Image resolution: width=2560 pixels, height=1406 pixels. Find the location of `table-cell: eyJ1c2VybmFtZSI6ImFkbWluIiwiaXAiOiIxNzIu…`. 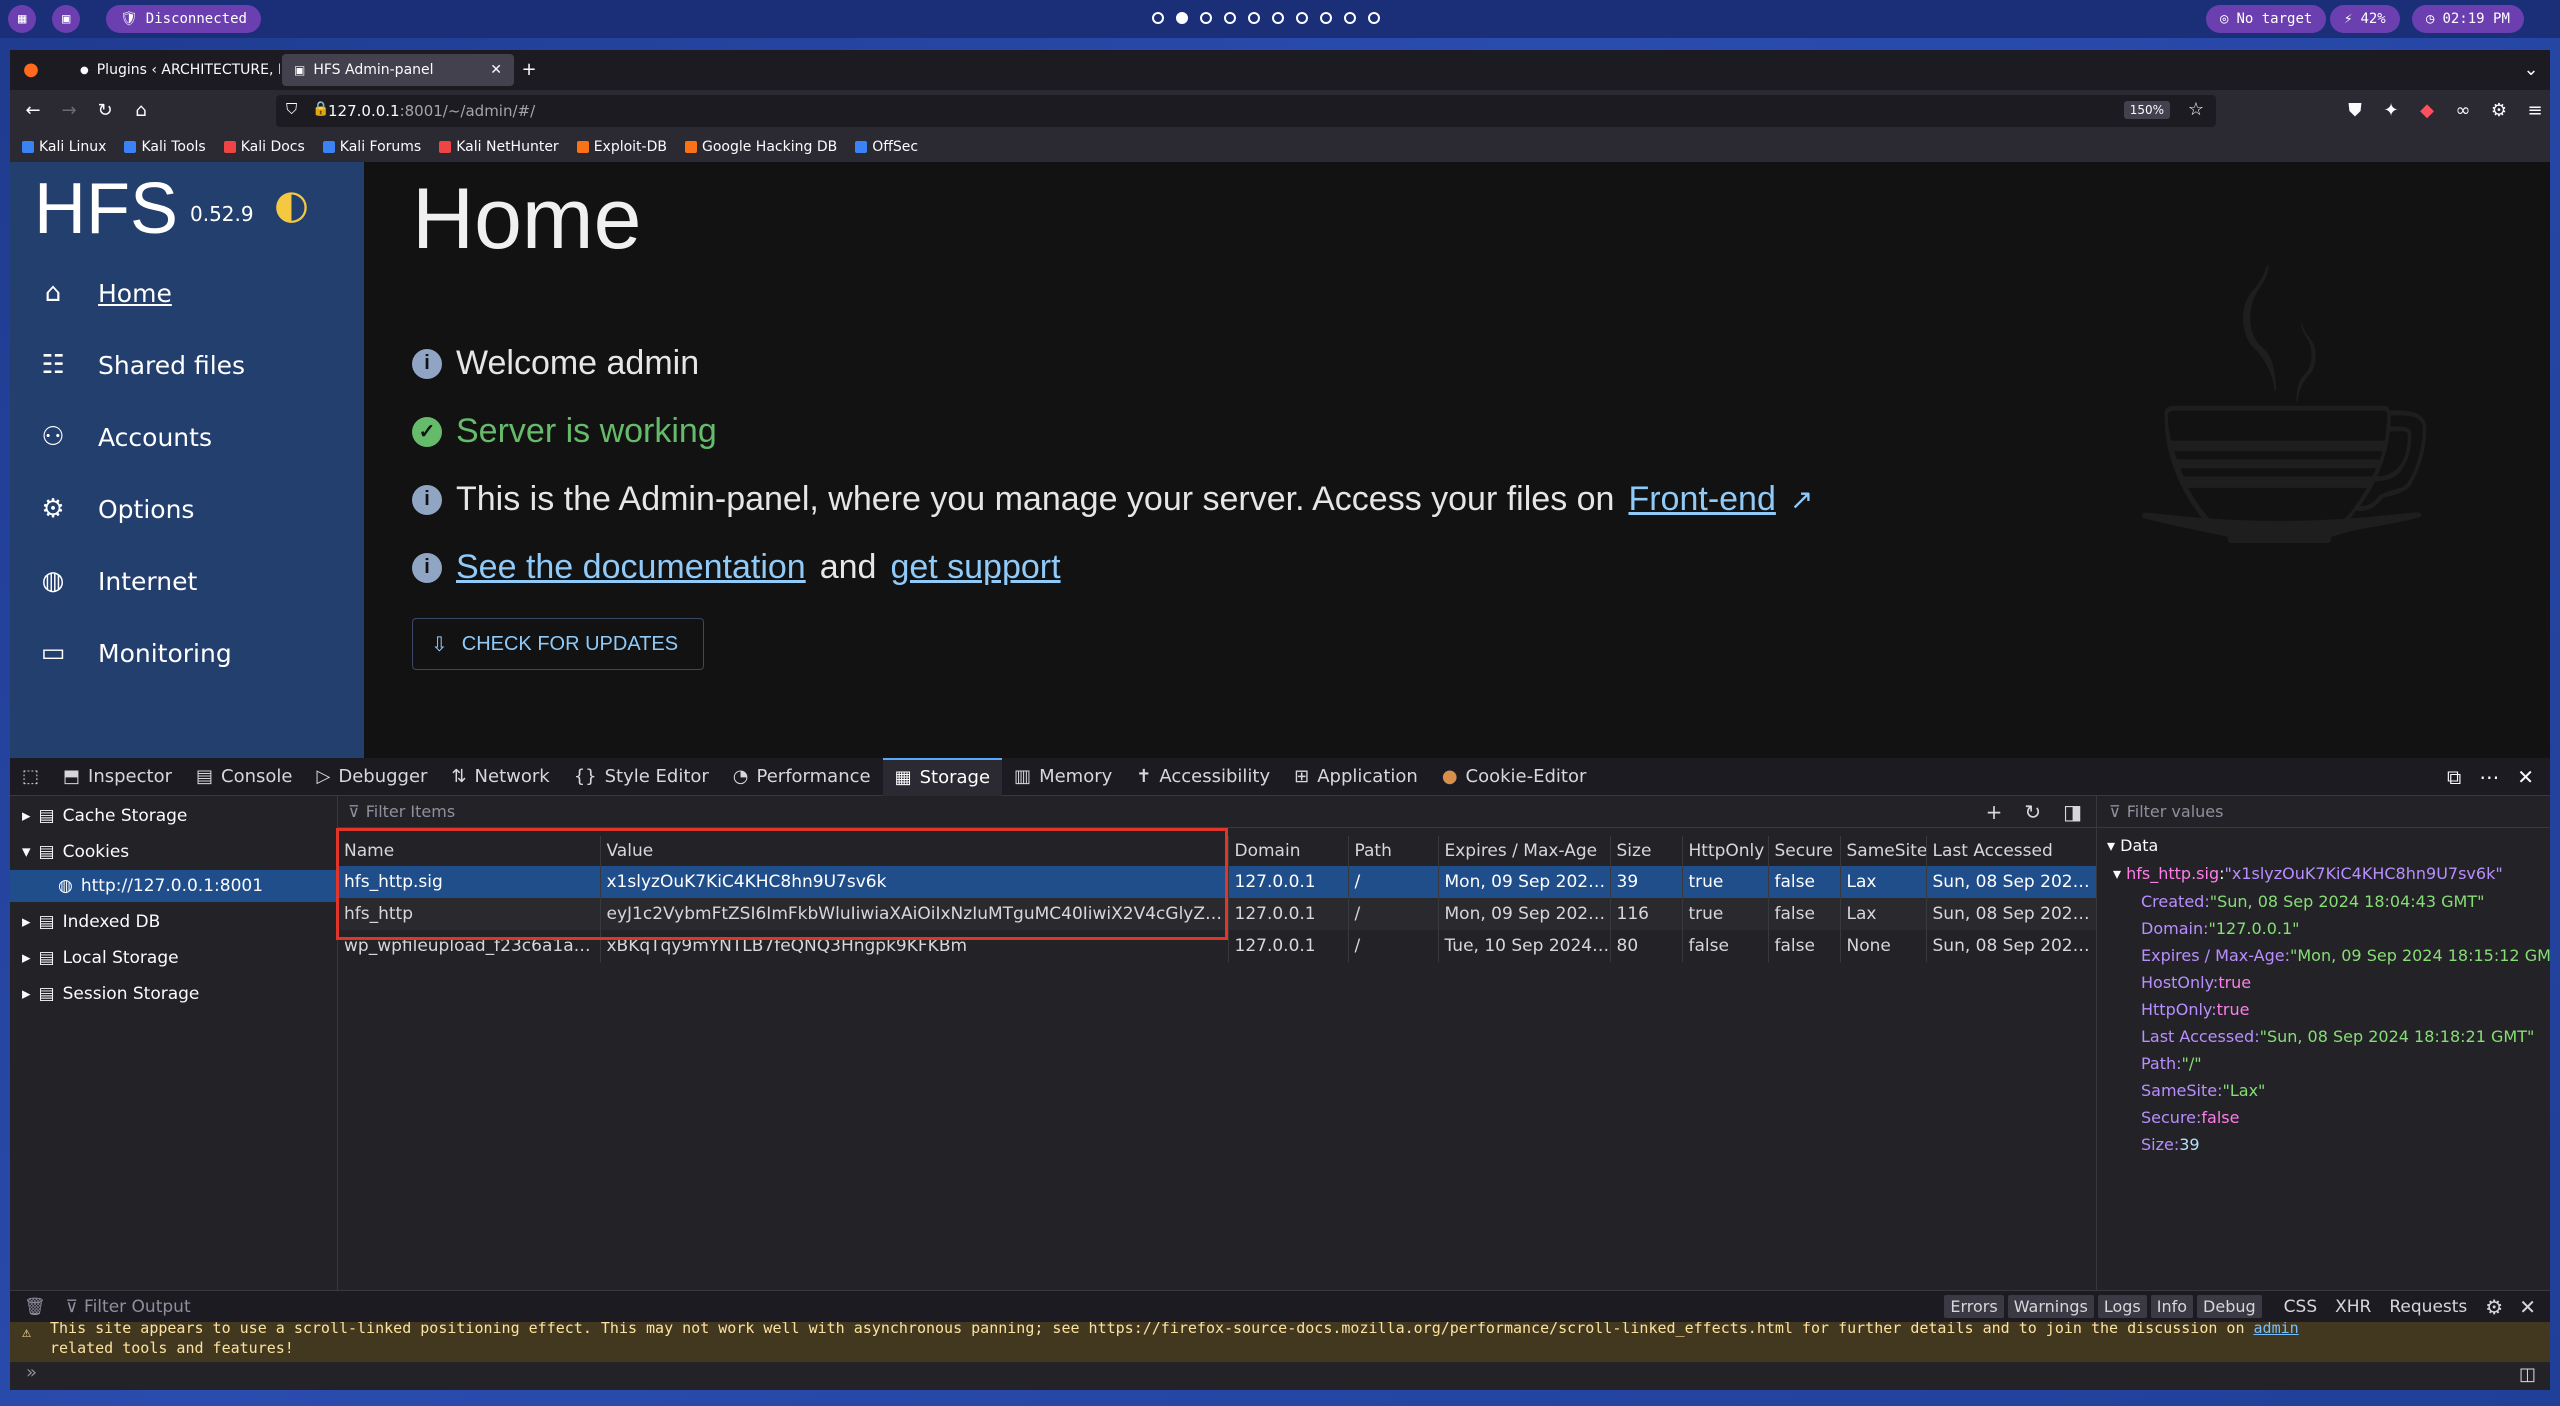

table-cell: eyJ1c2VybmFtZSI6ImFkbWluIiwiaXAiOiIxNzIu… is located at coordinates (914, 914).